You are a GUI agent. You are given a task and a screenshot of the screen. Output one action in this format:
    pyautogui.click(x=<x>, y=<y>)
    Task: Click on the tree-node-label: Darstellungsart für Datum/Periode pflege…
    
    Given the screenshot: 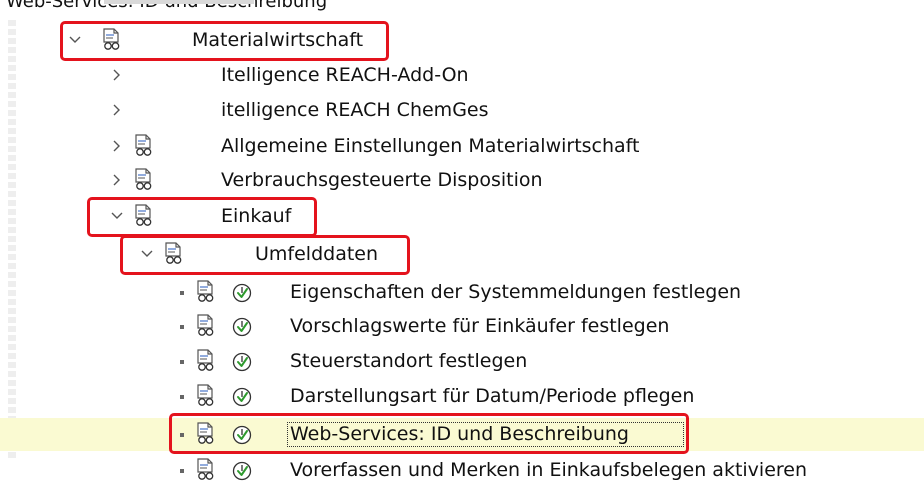 What is the action you would take?
    pyautogui.click(x=492, y=396)
    